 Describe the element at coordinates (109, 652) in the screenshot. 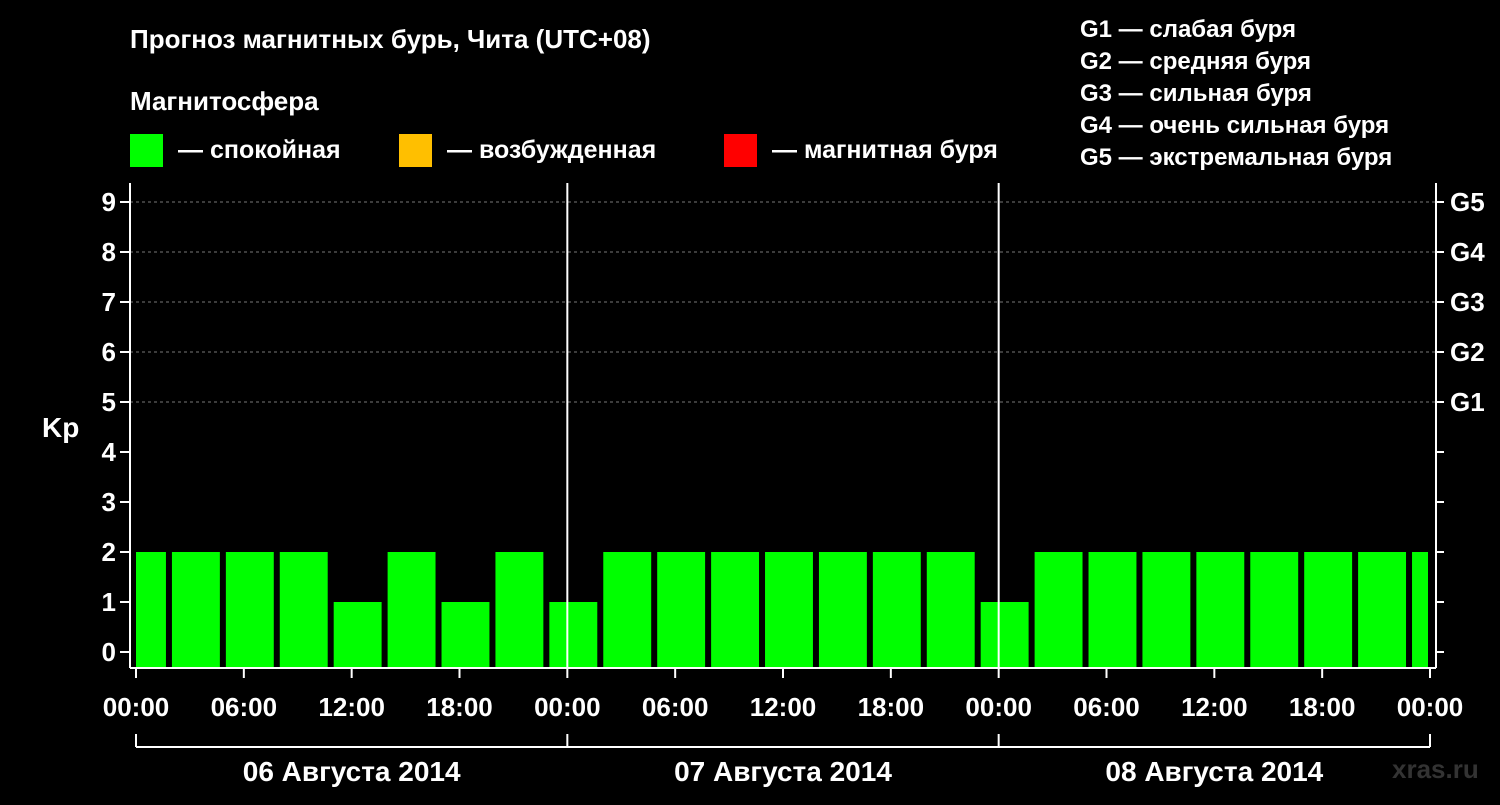

I see `y-tick-label-0: 0` at that location.